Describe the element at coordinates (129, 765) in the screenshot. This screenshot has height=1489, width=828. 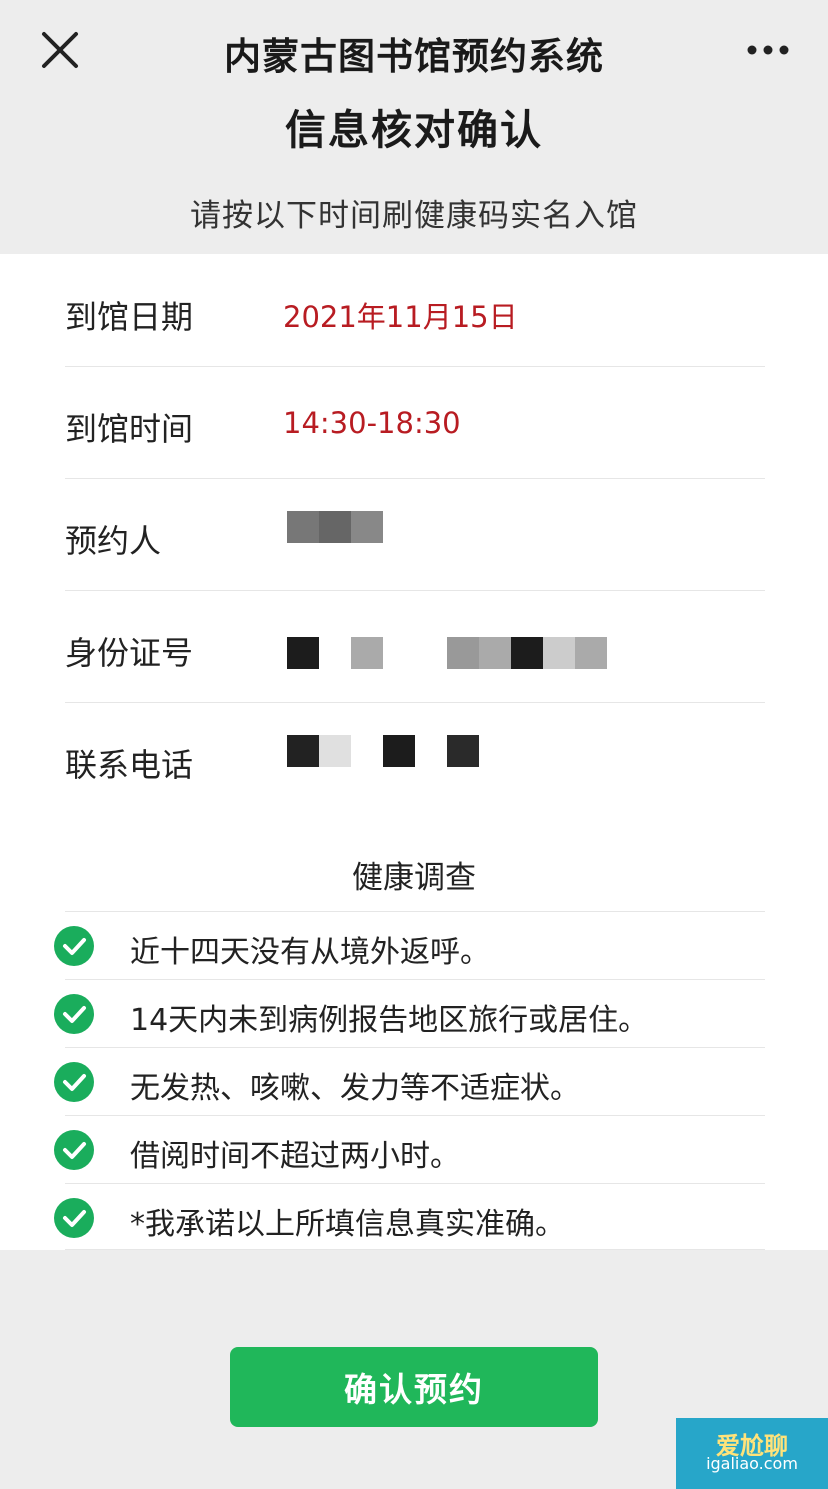
I see `phone-label: 联系电话` at that location.